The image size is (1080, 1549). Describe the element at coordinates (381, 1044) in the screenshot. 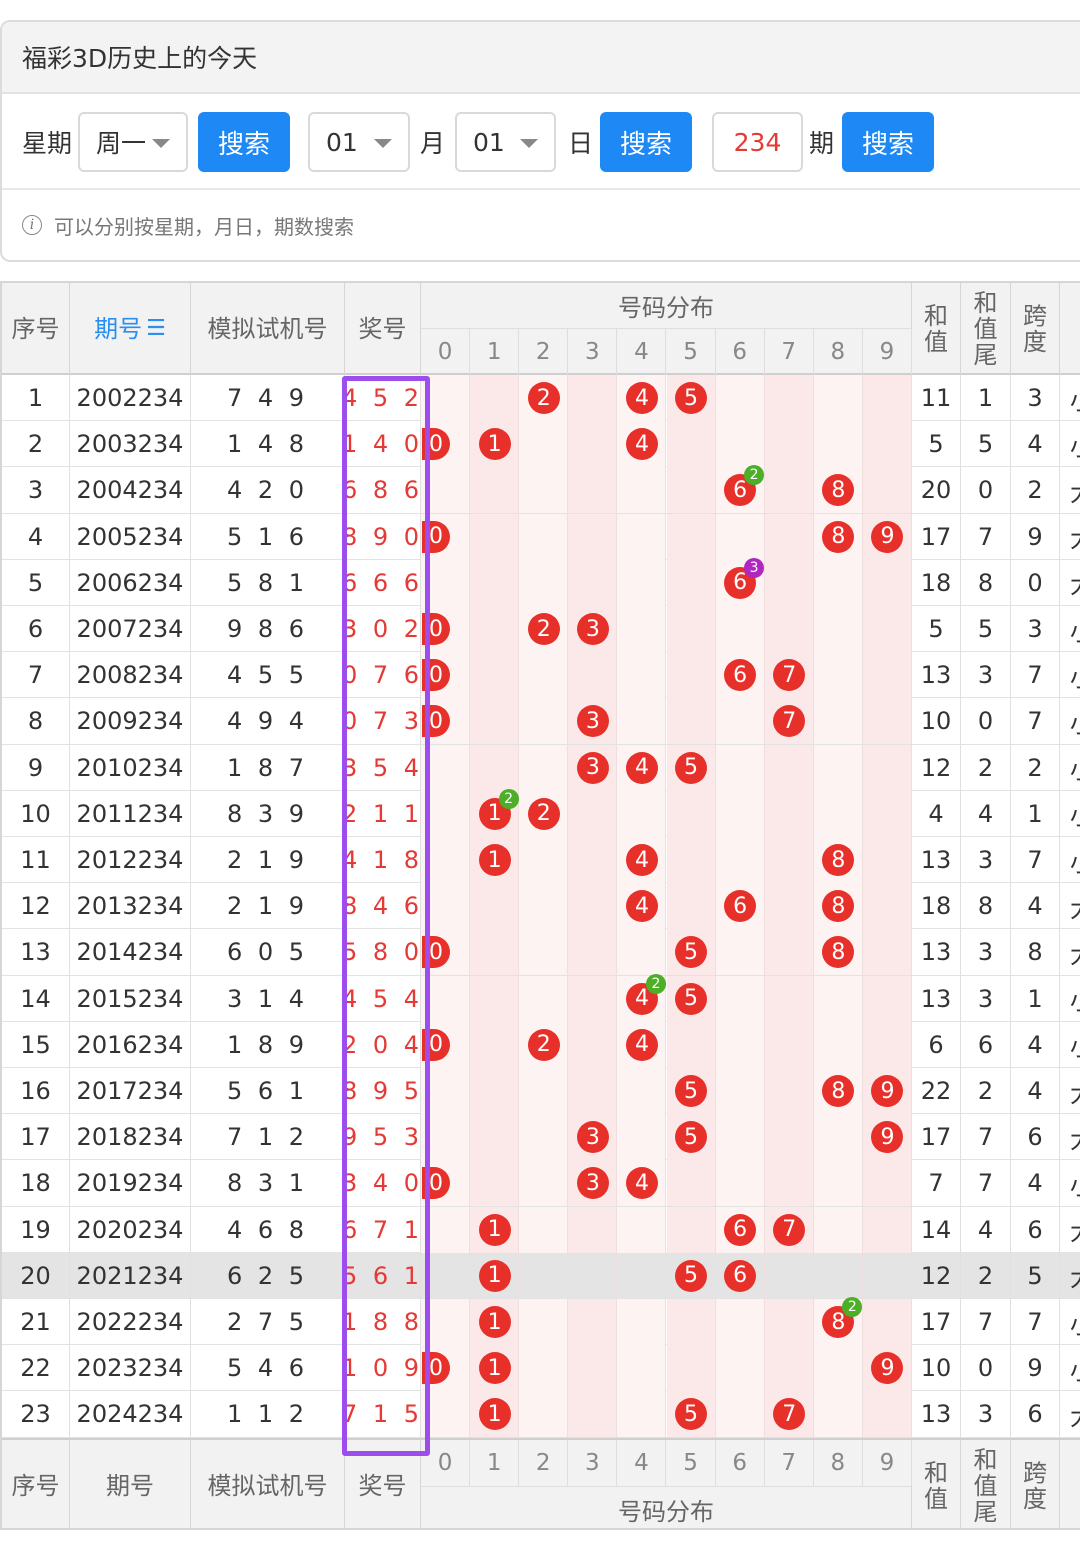

I see `row-win-number: 2 0 4` at that location.